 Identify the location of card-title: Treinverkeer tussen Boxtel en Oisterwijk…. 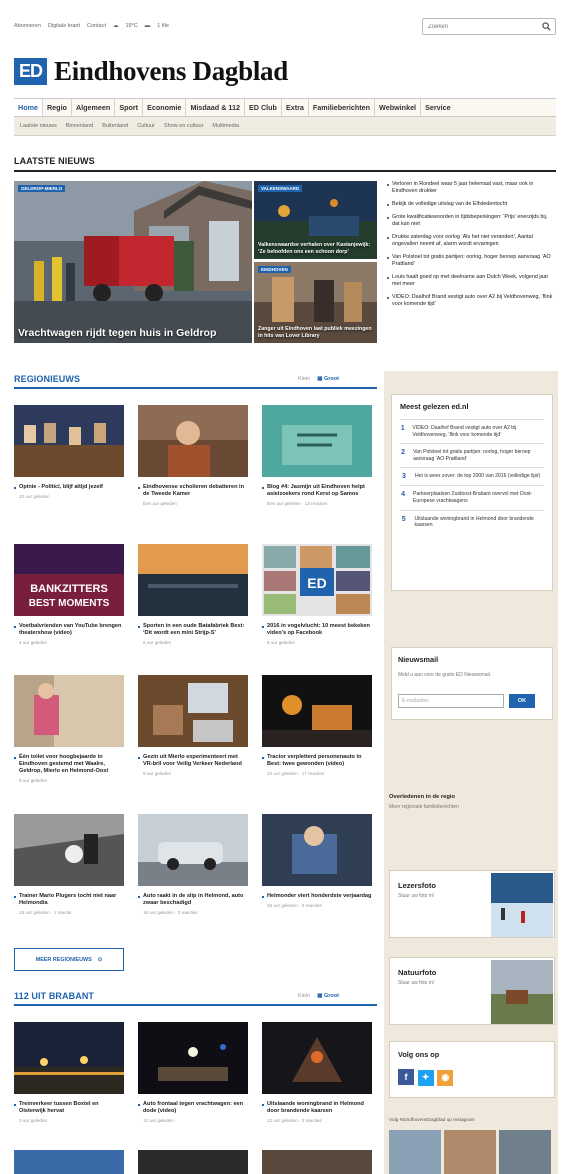
(69, 1108).